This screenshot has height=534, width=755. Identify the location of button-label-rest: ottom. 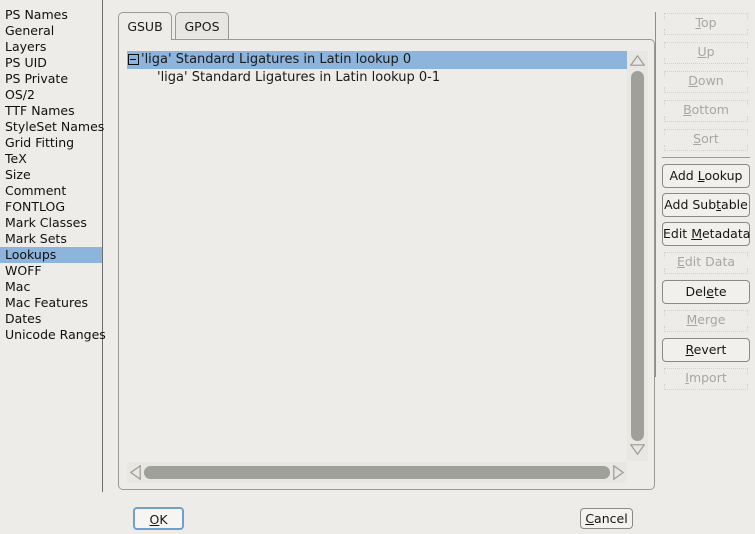
(710, 109).